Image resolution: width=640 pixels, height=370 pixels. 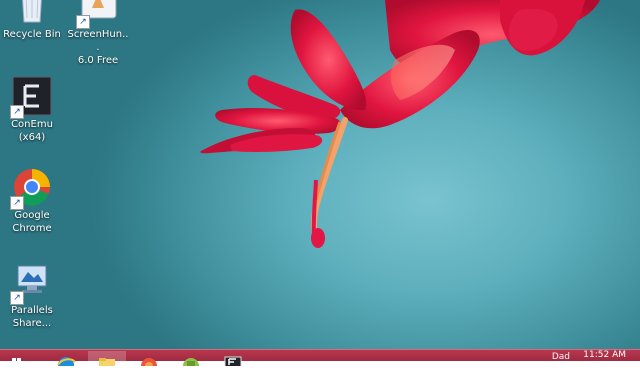 I want to click on icon-label-conemu-line2: (x64), so click(x=32, y=137).